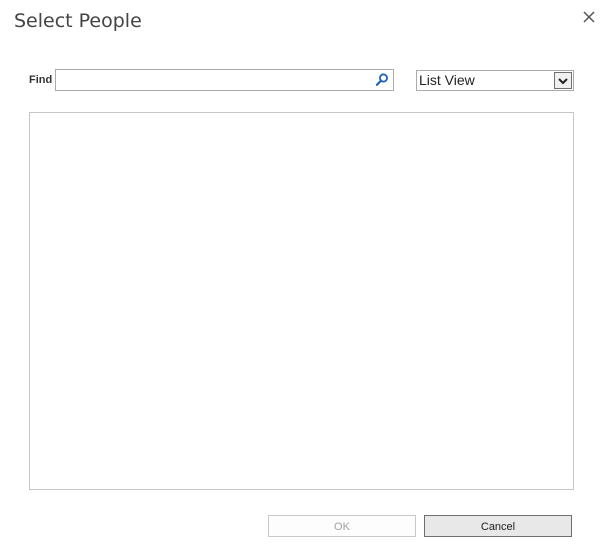 This screenshot has height=549, width=605. What do you see at coordinates (447, 80) in the screenshot?
I see `view-select-value: List View` at bounding box center [447, 80].